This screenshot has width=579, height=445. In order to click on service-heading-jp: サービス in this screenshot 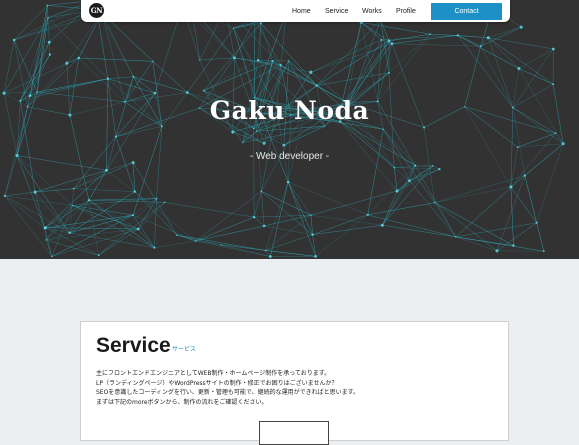, I will do `click(184, 348)`.